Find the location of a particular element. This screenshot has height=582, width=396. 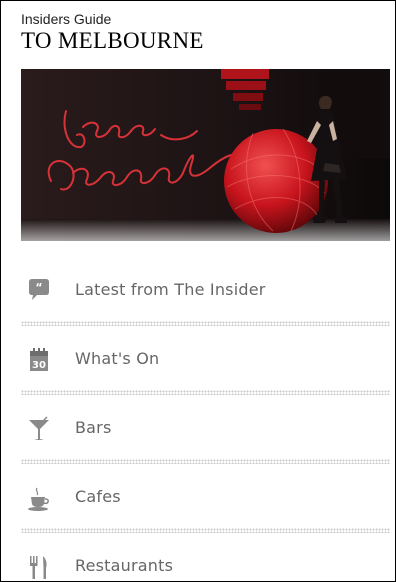

menu-item-label: Restaurants is located at coordinates (124, 565).